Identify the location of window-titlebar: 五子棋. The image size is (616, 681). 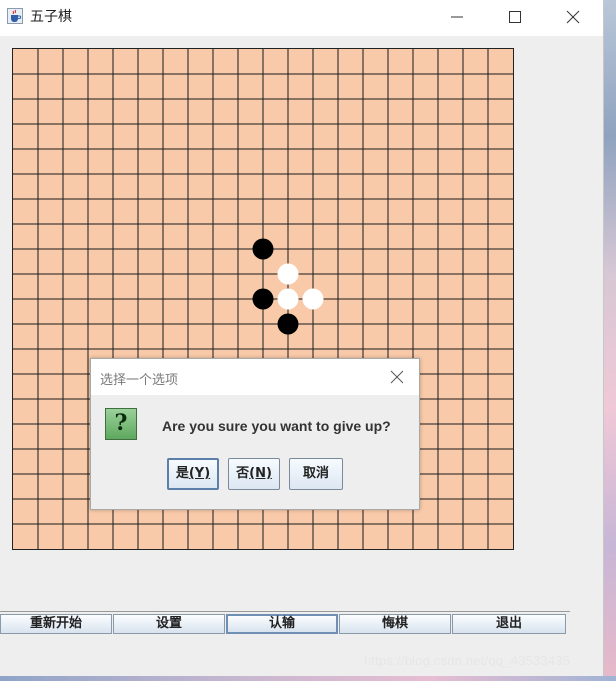
(301, 18).